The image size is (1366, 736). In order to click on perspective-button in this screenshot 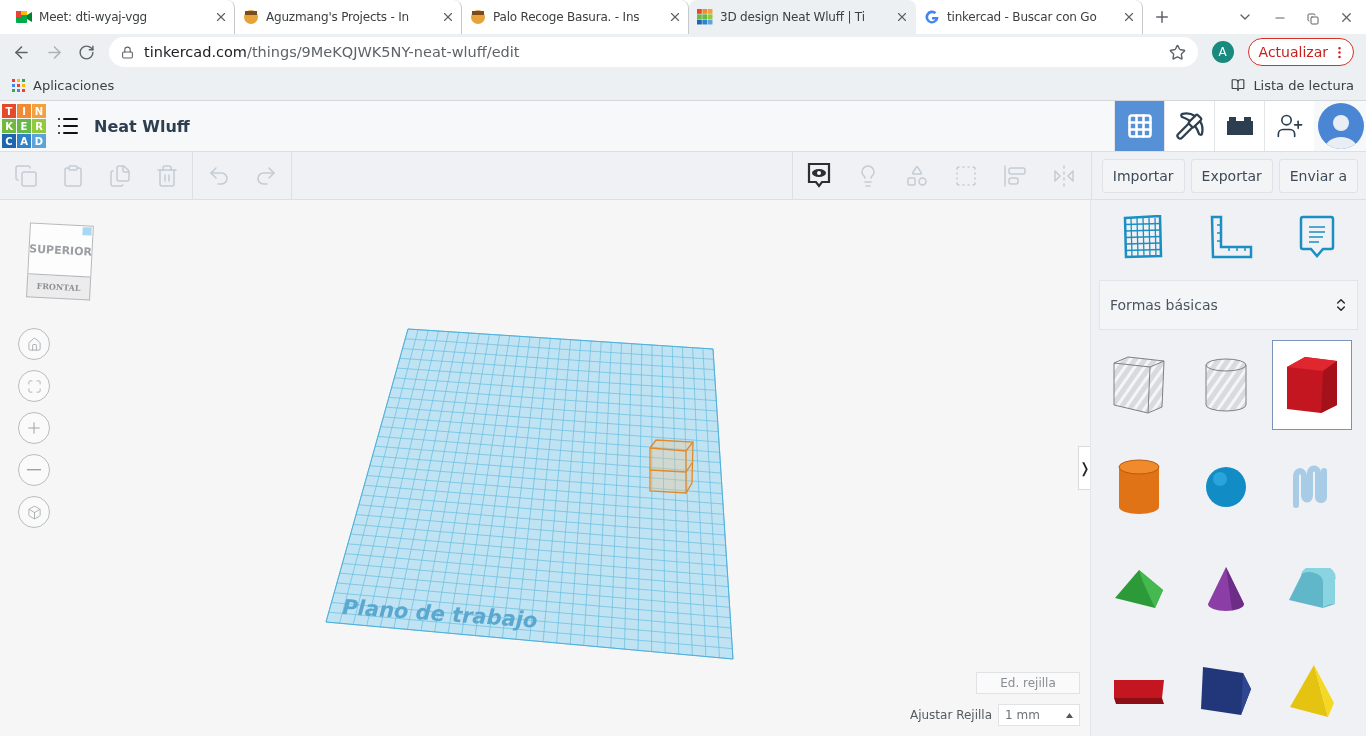, I will do `click(34, 512)`.